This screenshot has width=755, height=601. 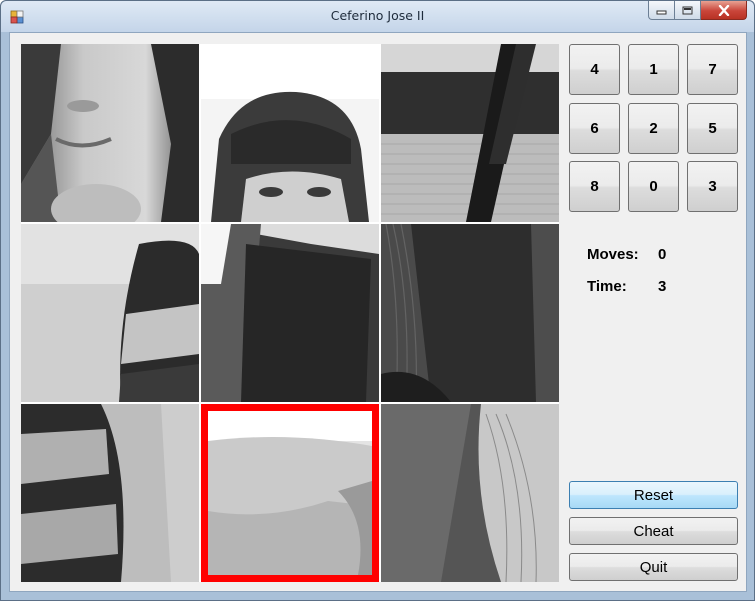 I want to click on time-label: Time:, so click(x=607, y=286).